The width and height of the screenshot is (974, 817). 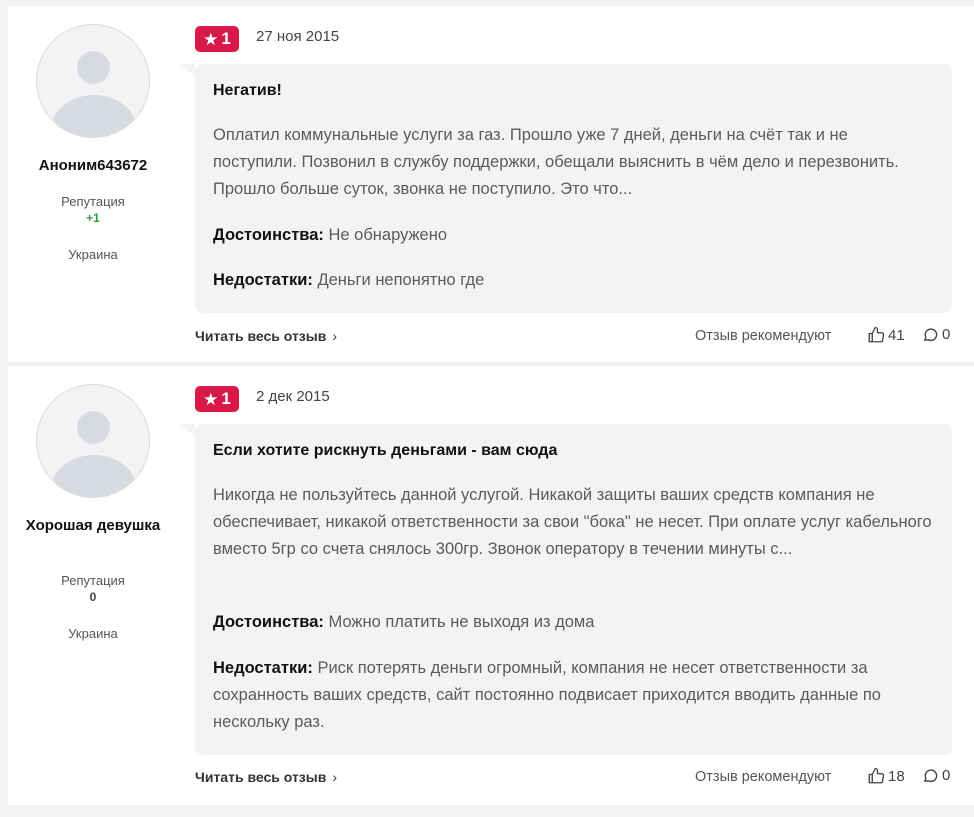 What do you see at coordinates (461, 622) in the screenshot?
I see `pros-text: Можно платить не выходя из дома` at bounding box center [461, 622].